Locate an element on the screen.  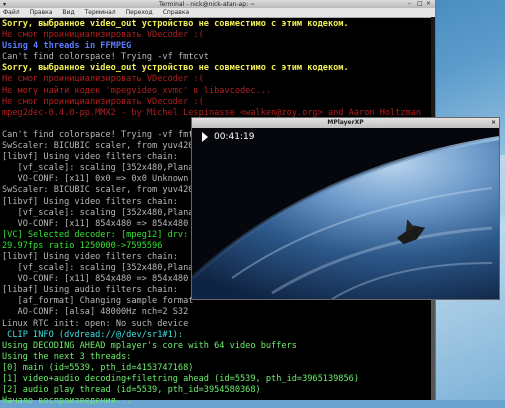
terminal-line: CLIP INFO (dvdread://@/dev/sr1#1): is located at coordinates (93, 334).